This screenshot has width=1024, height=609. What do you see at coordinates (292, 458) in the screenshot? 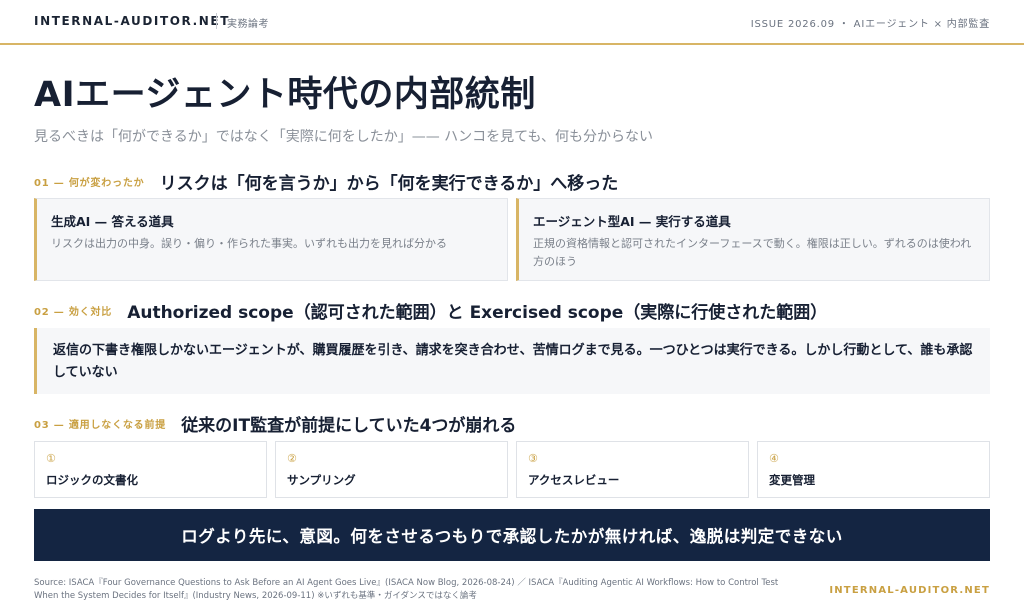
I see `item-number: ②` at bounding box center [292, 458].